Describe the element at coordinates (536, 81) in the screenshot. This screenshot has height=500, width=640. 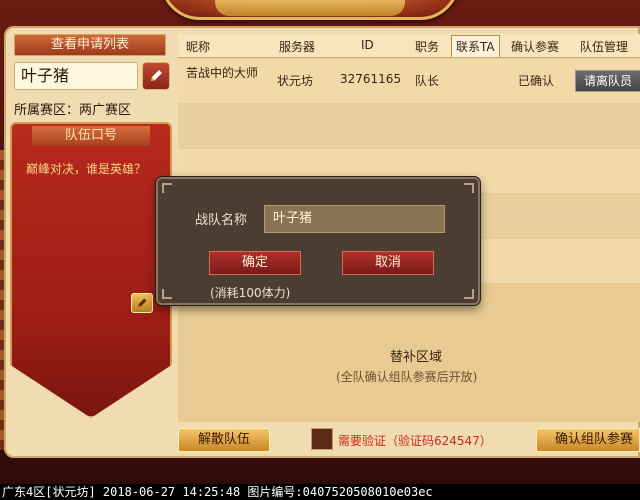
I see `member-status: 已确认` at that location.